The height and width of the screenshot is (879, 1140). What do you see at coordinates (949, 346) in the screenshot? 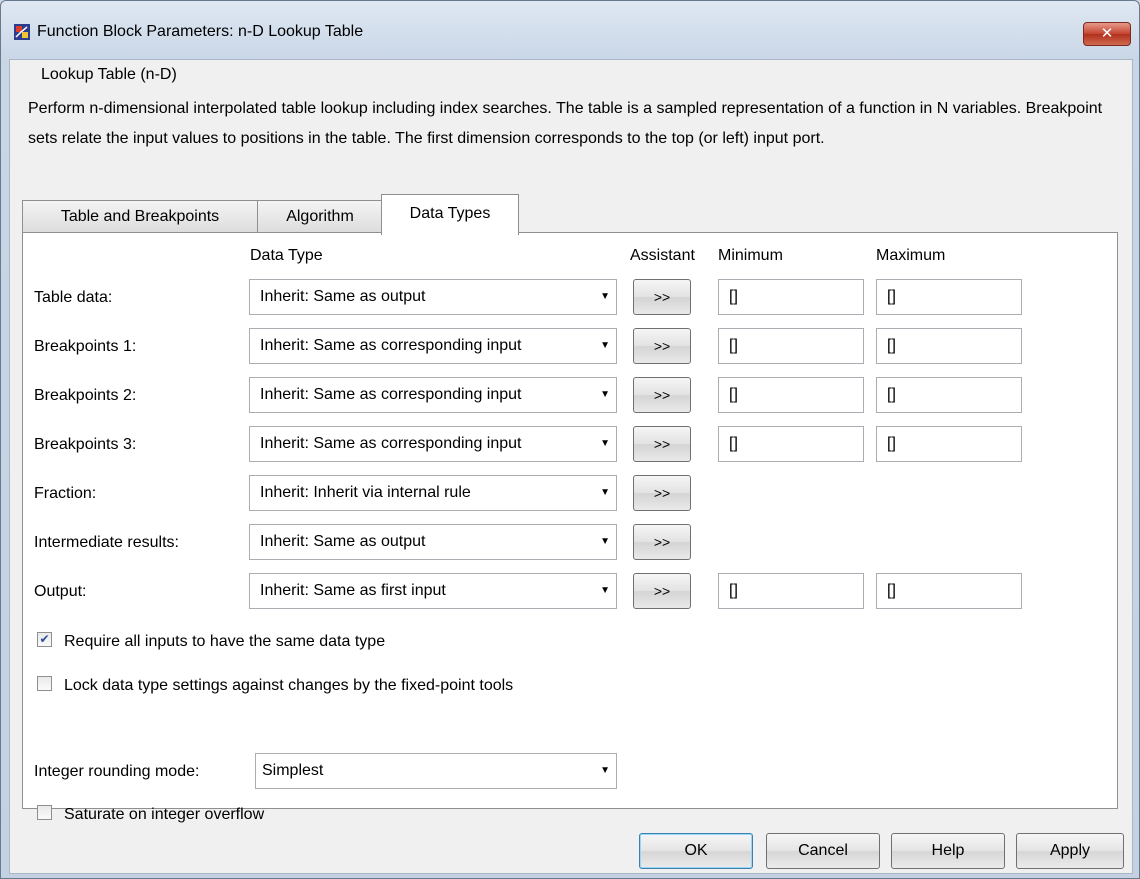
I see `breakpoints-1-maximum-input: []` at bounding box center [949, 346].